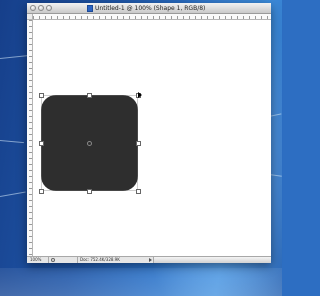 The image size is (320, 296). I want to click on status-bar: 100% Doc: 752.4K/328.9K, so click(149, 259).